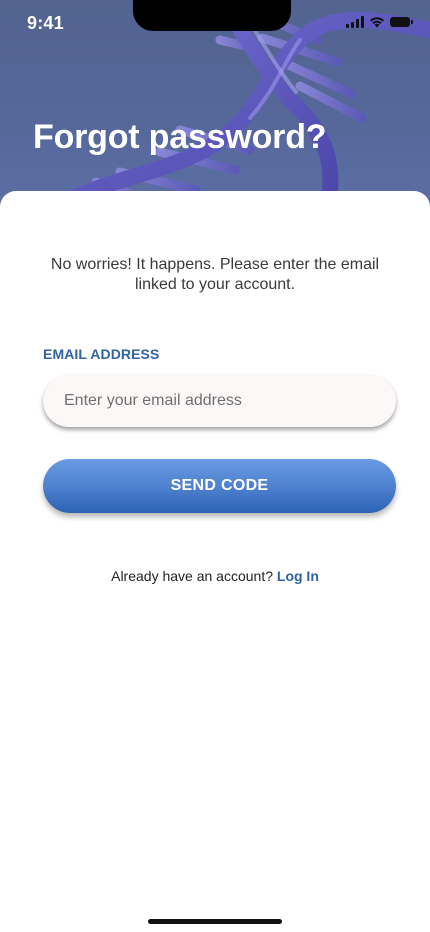 The height and width of the screenshot is (932, 430). I want to click on status-icons, so click(379, 22).